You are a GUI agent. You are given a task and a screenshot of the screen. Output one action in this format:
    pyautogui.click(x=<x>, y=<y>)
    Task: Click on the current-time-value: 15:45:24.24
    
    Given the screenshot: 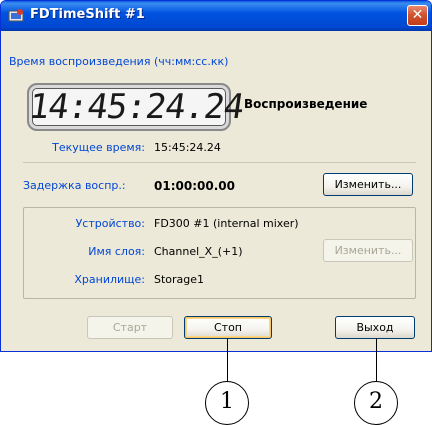 What is the action you would take?
    pyautogui.click(x=187, y=147)
    